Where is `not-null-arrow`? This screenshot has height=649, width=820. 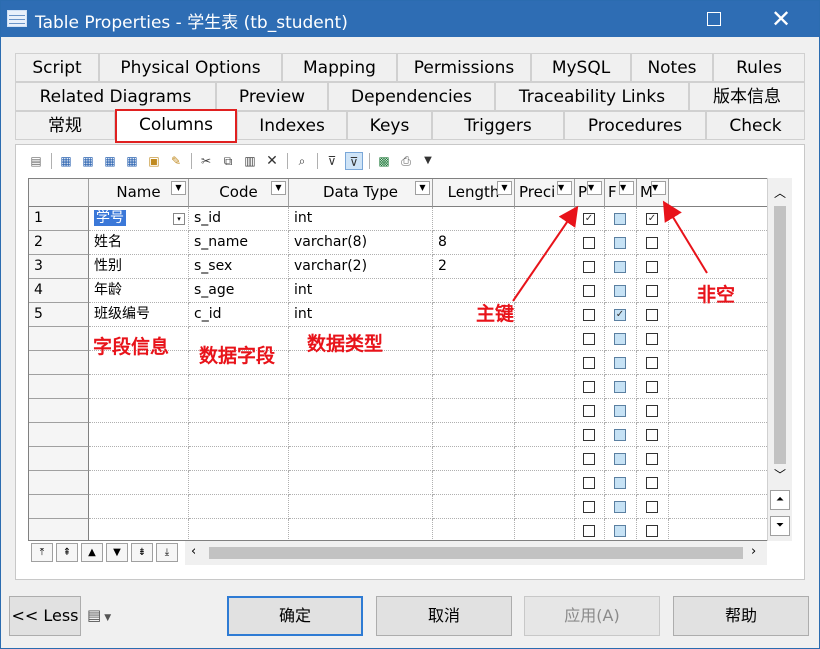
not-null-arrow is located at coordinates (685, 237).